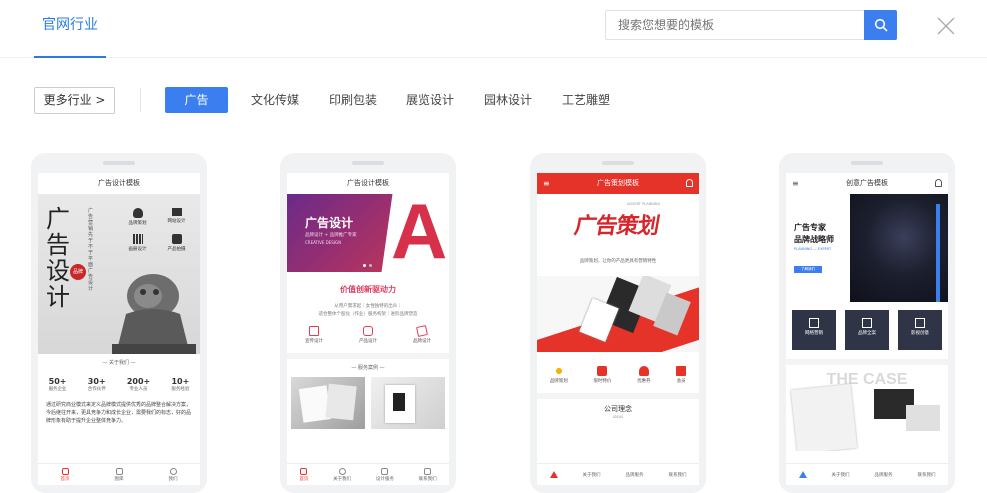  I want to click on banner-letter: A, so click(419, 233).